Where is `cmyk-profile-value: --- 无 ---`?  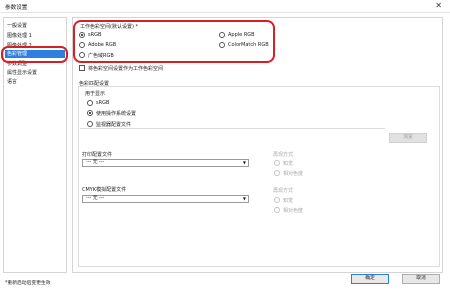
cmyk-profile-value: --- 无 --- is located at coordinates (95, 198).